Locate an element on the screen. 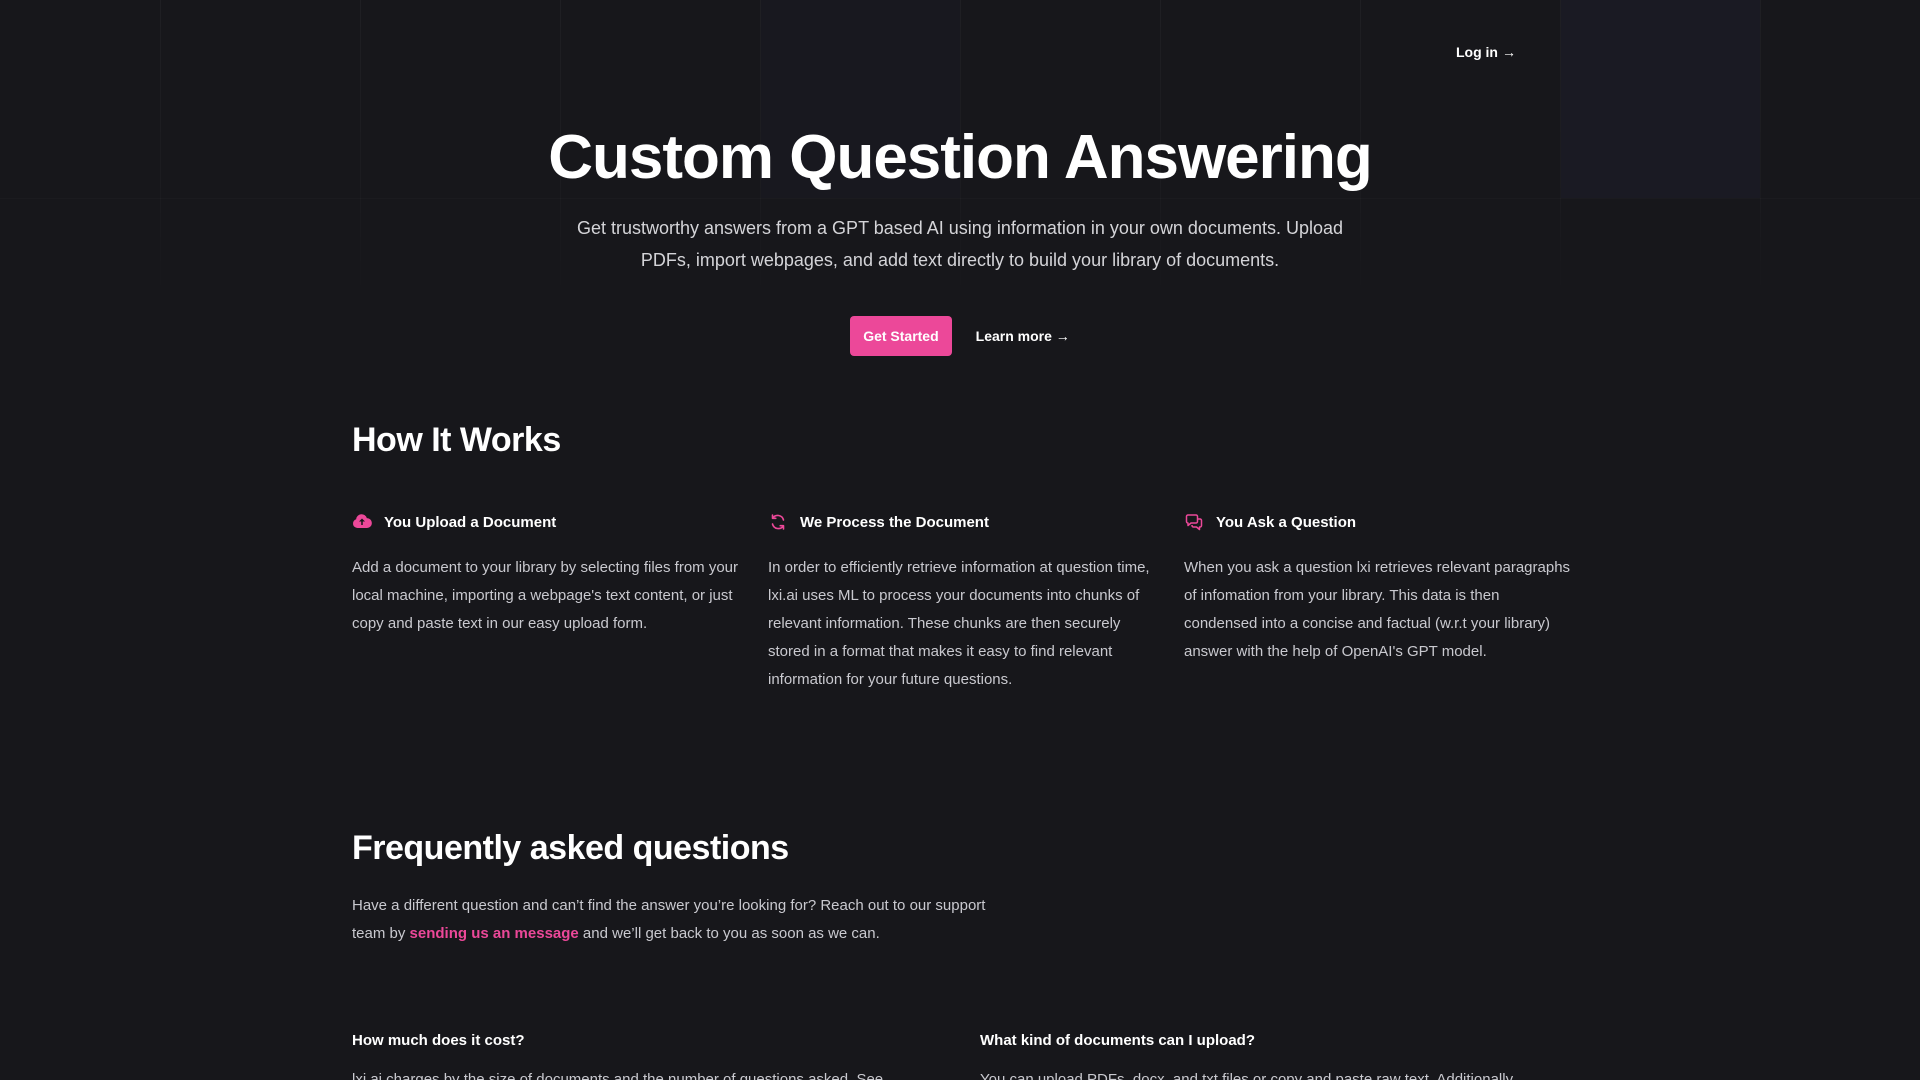  faq-question: How much does it cost? is located at coordinates (438, 1040).